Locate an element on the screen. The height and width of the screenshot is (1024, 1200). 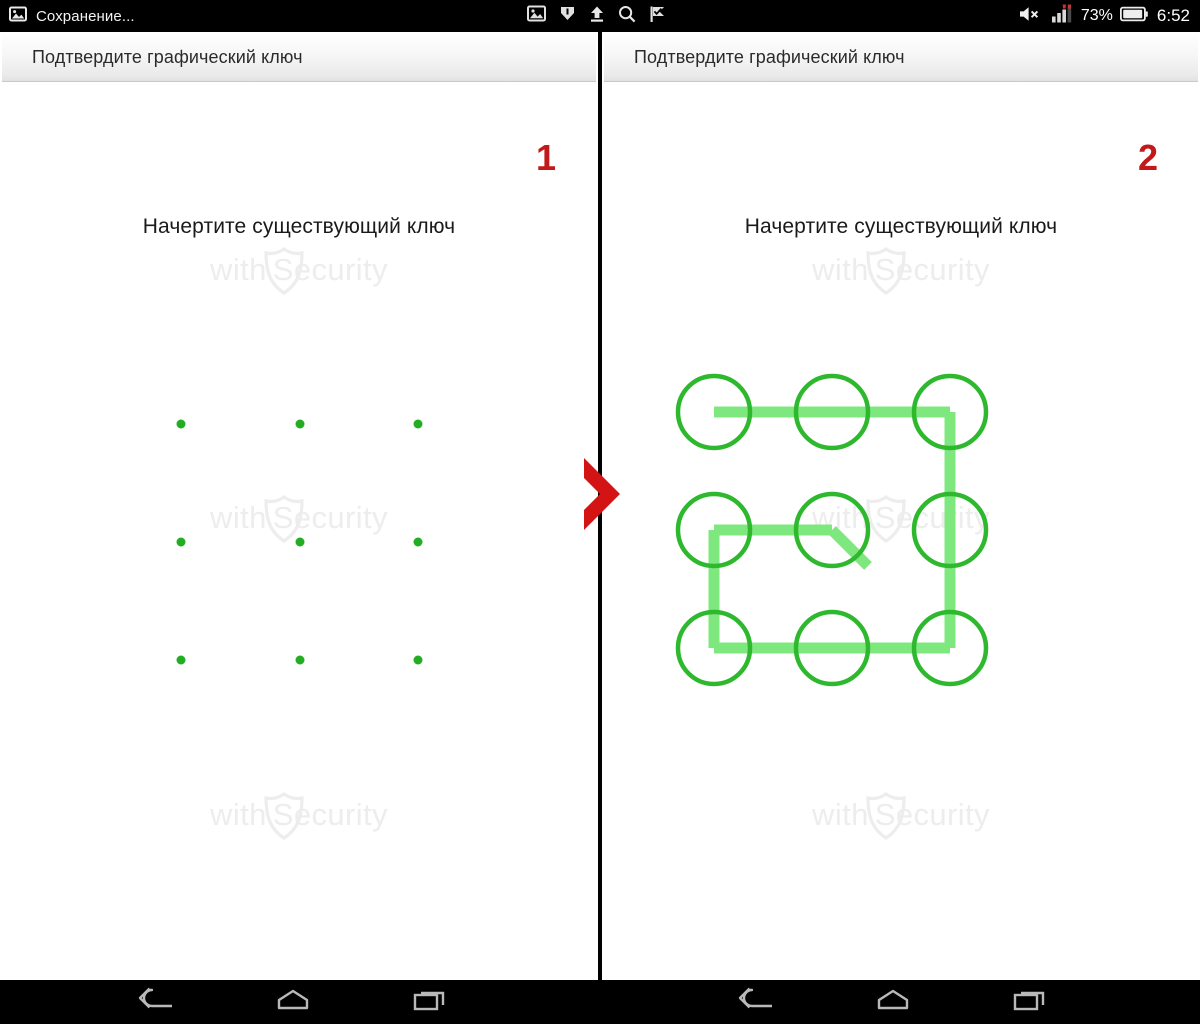
watermark-top-1: with Security is located at coordinates (299, 270).